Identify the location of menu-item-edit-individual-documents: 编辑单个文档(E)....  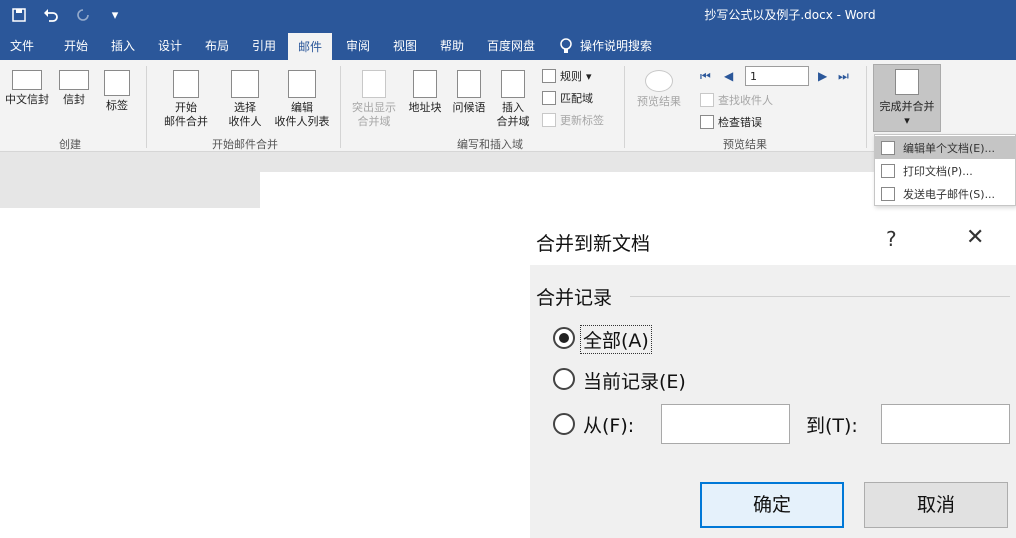
(945, 147).